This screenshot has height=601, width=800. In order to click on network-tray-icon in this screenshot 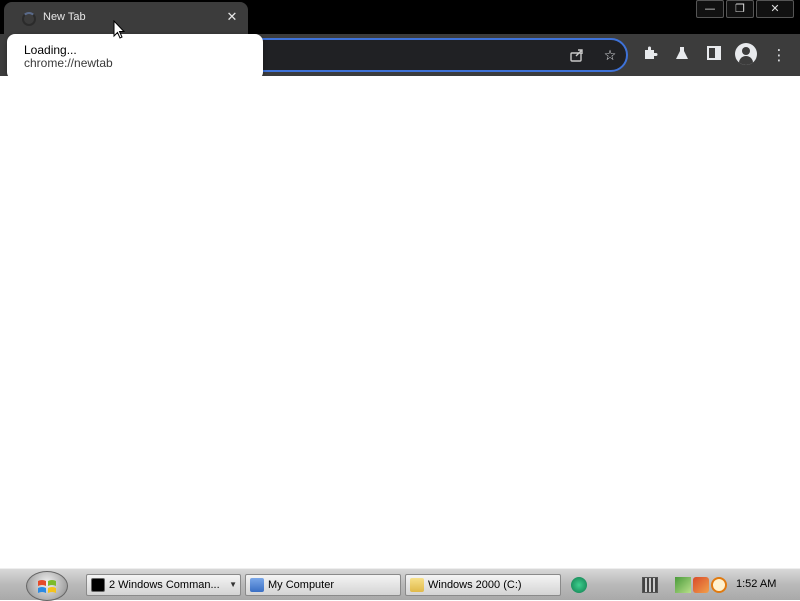, I will do `click(683, 585)`.